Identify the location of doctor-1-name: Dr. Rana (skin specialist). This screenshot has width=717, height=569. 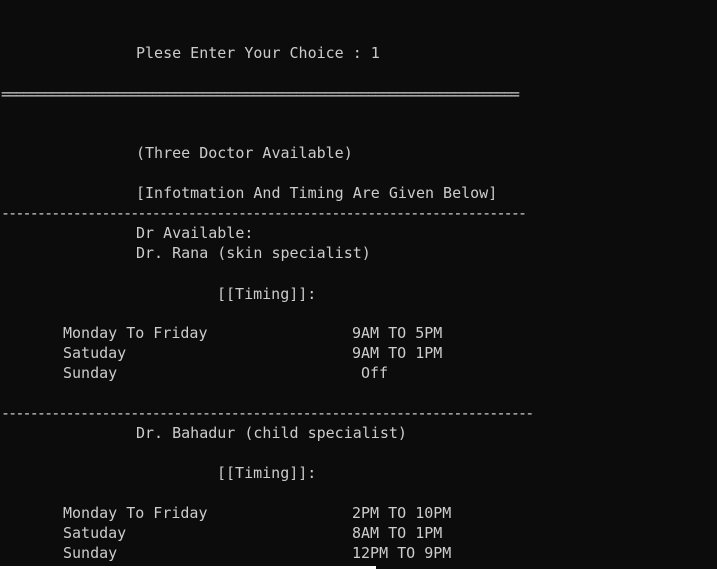
(253, 253).